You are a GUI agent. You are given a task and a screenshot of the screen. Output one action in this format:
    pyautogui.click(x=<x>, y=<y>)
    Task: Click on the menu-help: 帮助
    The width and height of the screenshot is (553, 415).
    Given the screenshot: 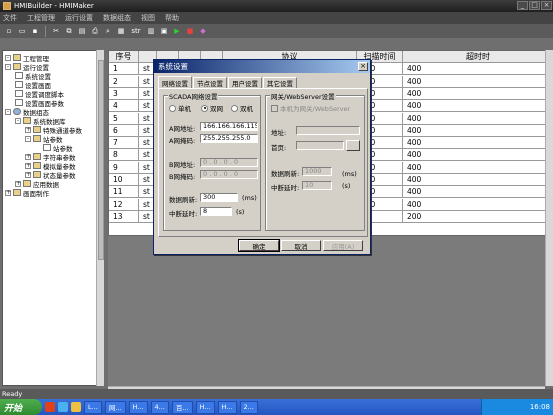 What is the action you would take?
    pyautogui.click(x=172, y=18)
    